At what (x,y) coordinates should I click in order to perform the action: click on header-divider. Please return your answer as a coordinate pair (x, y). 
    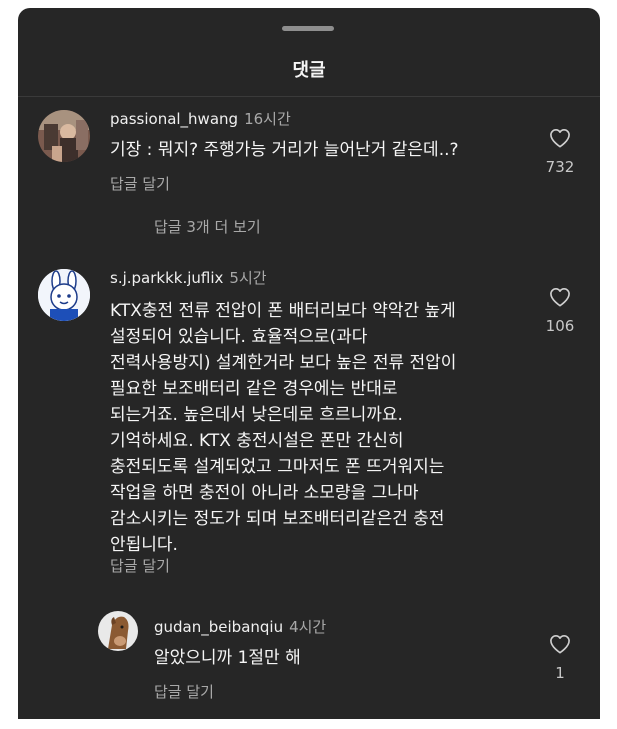
    Looking at the image, I should click on (309, 96).